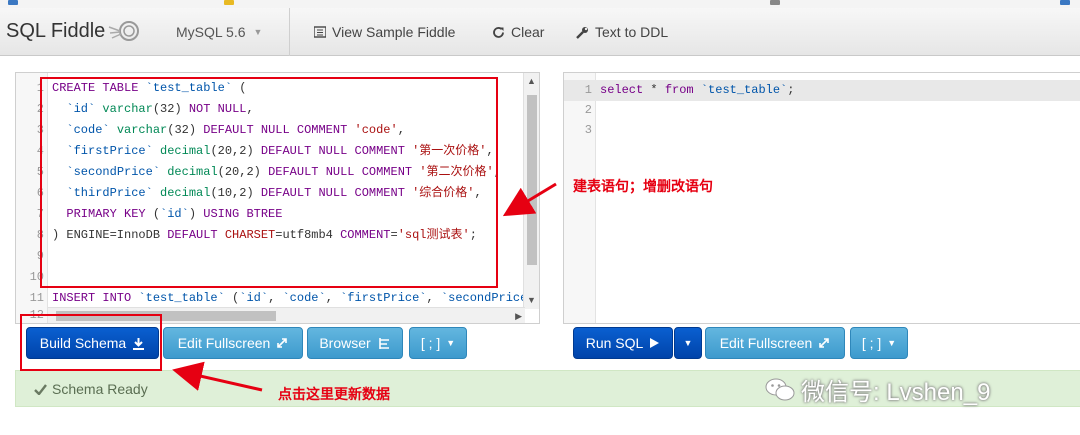  Describe the element at coordinates (217, 376) in the screenshot. I see `arrow-to-build-button` at that location.